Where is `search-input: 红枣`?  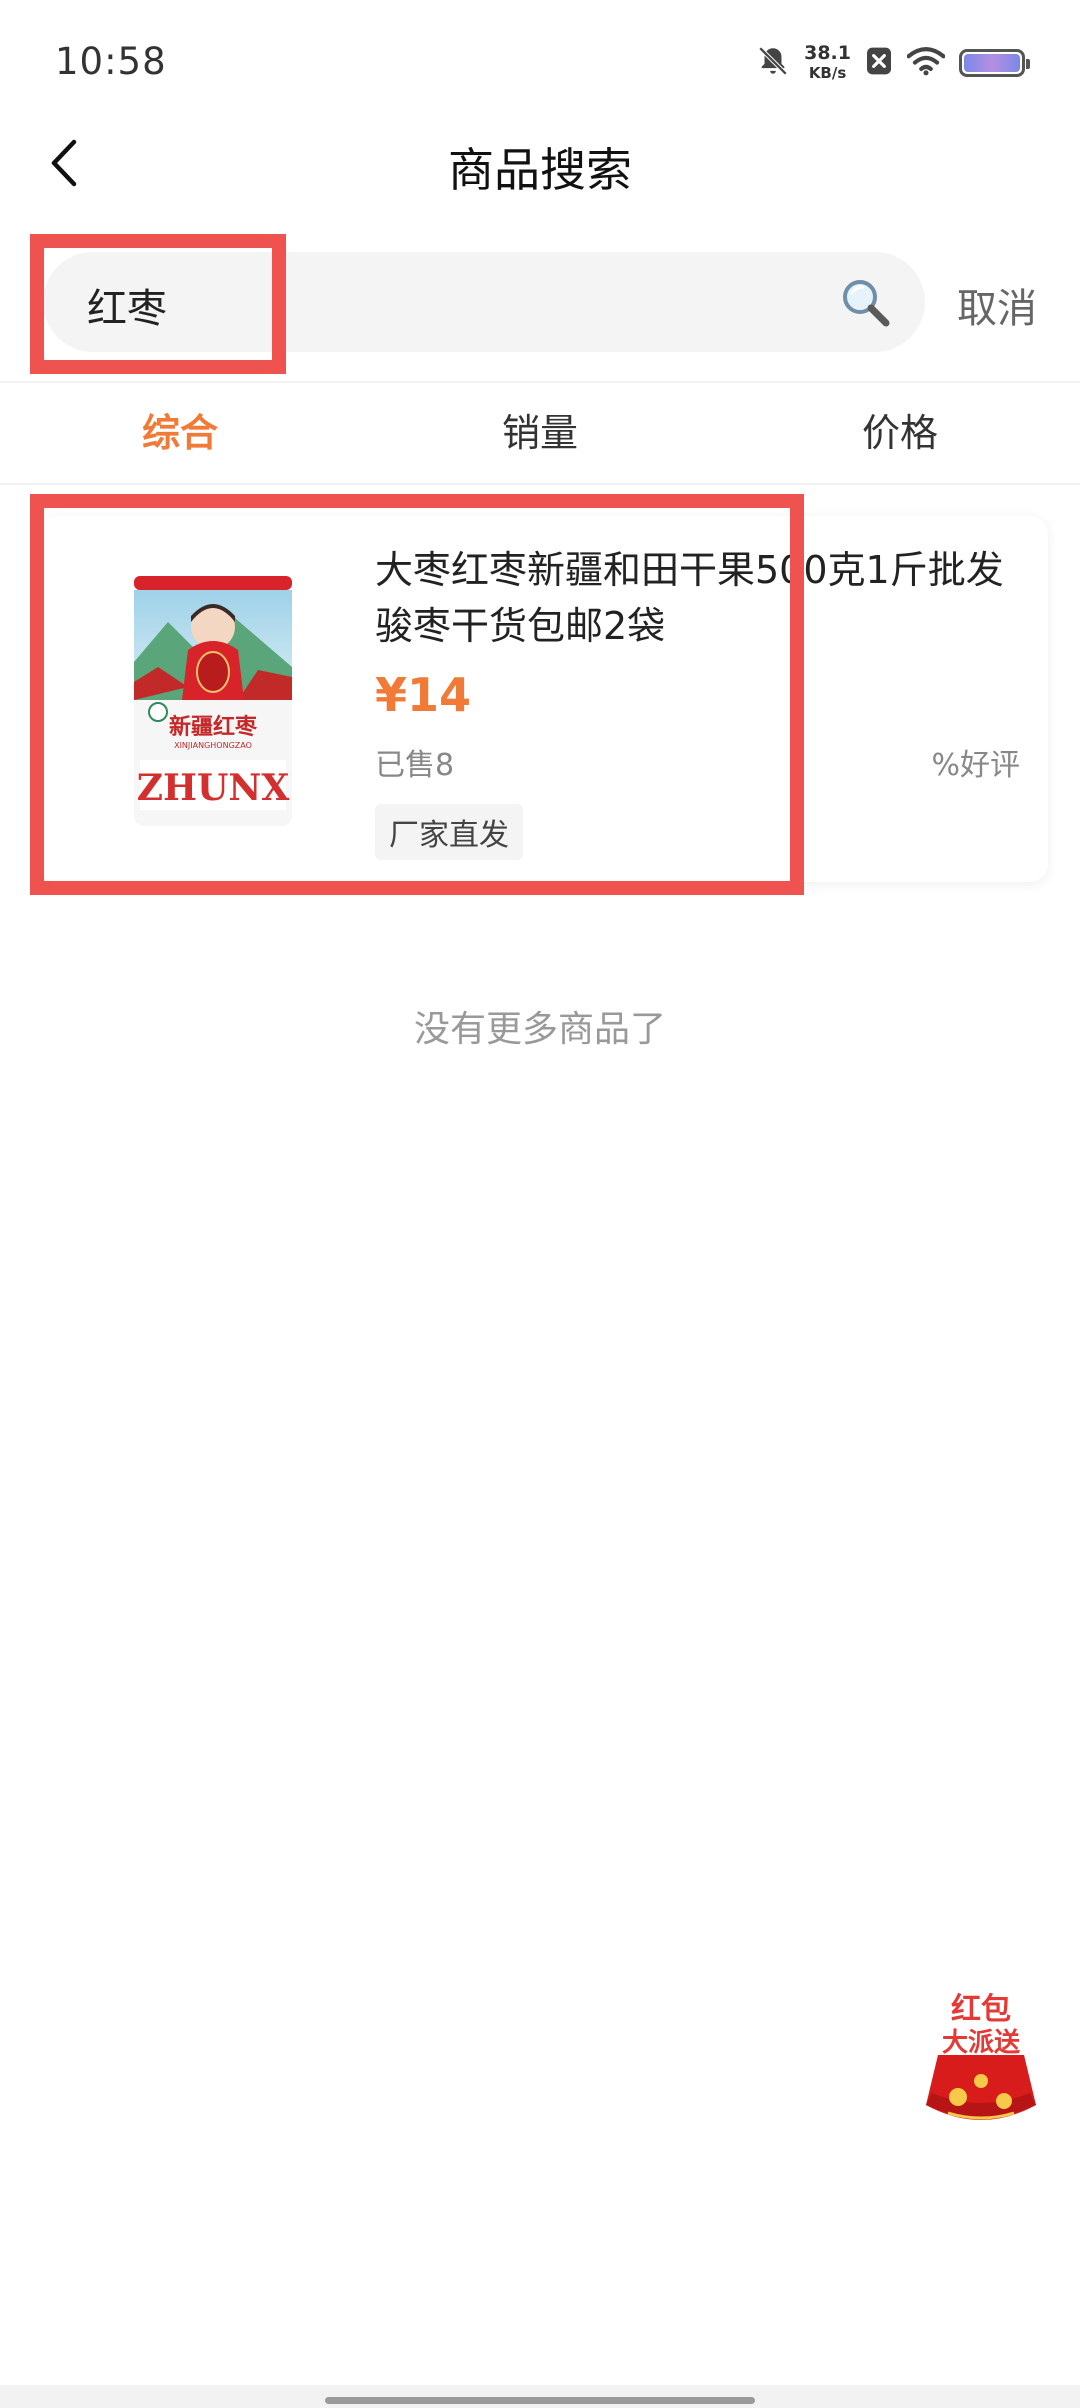 search-input: 红枣 is located at coordinates (484, 302).